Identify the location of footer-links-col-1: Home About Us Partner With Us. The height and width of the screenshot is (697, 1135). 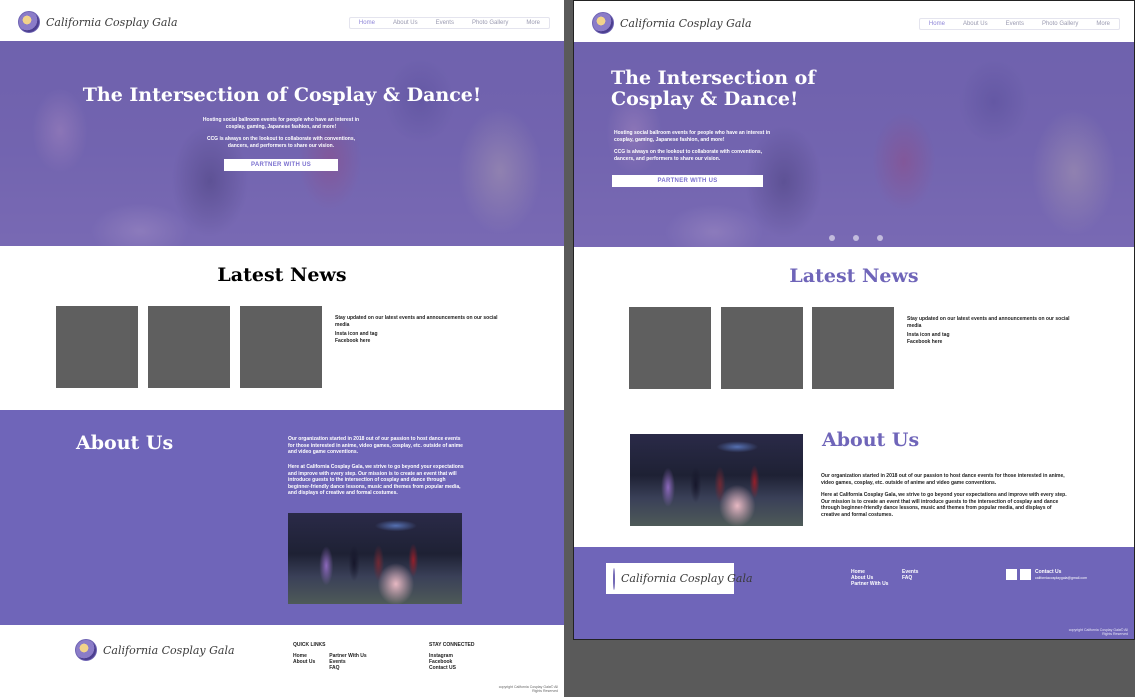
(869, 578).